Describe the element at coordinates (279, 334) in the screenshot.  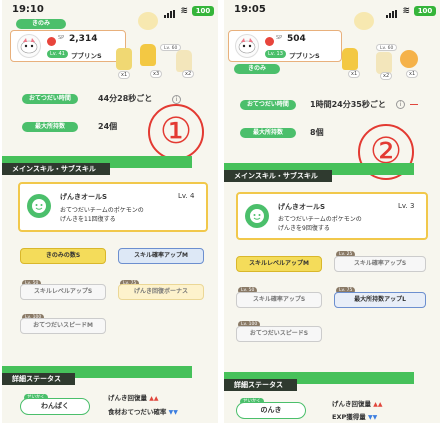
I see `subskill-button-5: おてつだいスピードS` at that location.